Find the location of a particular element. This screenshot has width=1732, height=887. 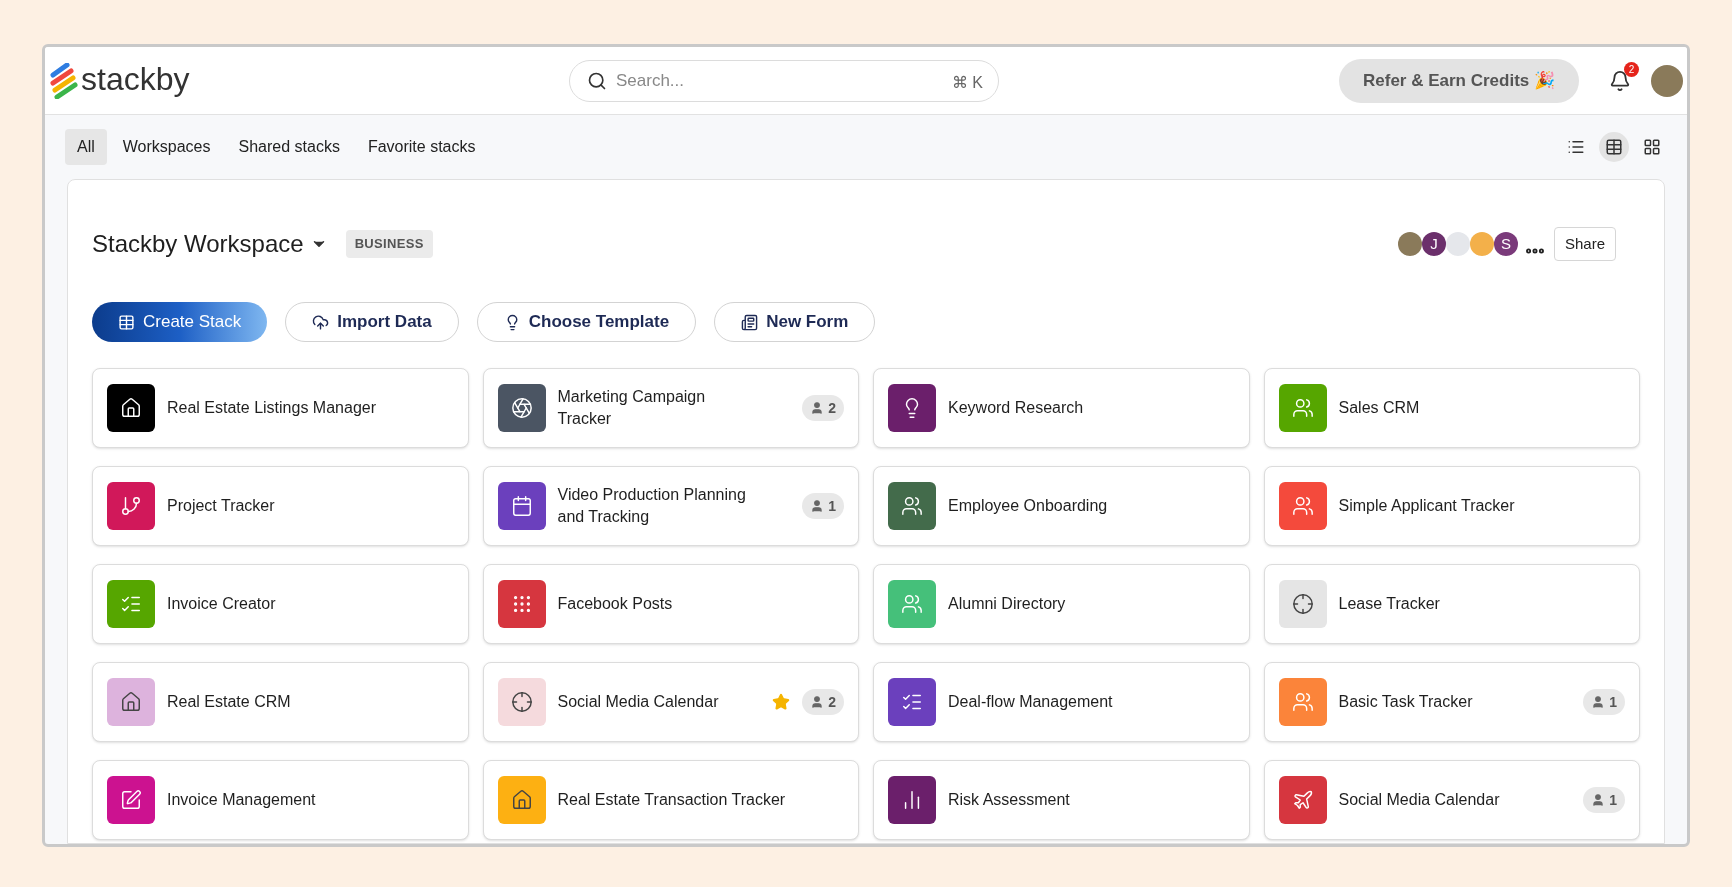

member-avatar: J is located at coordinates (1433, 244).